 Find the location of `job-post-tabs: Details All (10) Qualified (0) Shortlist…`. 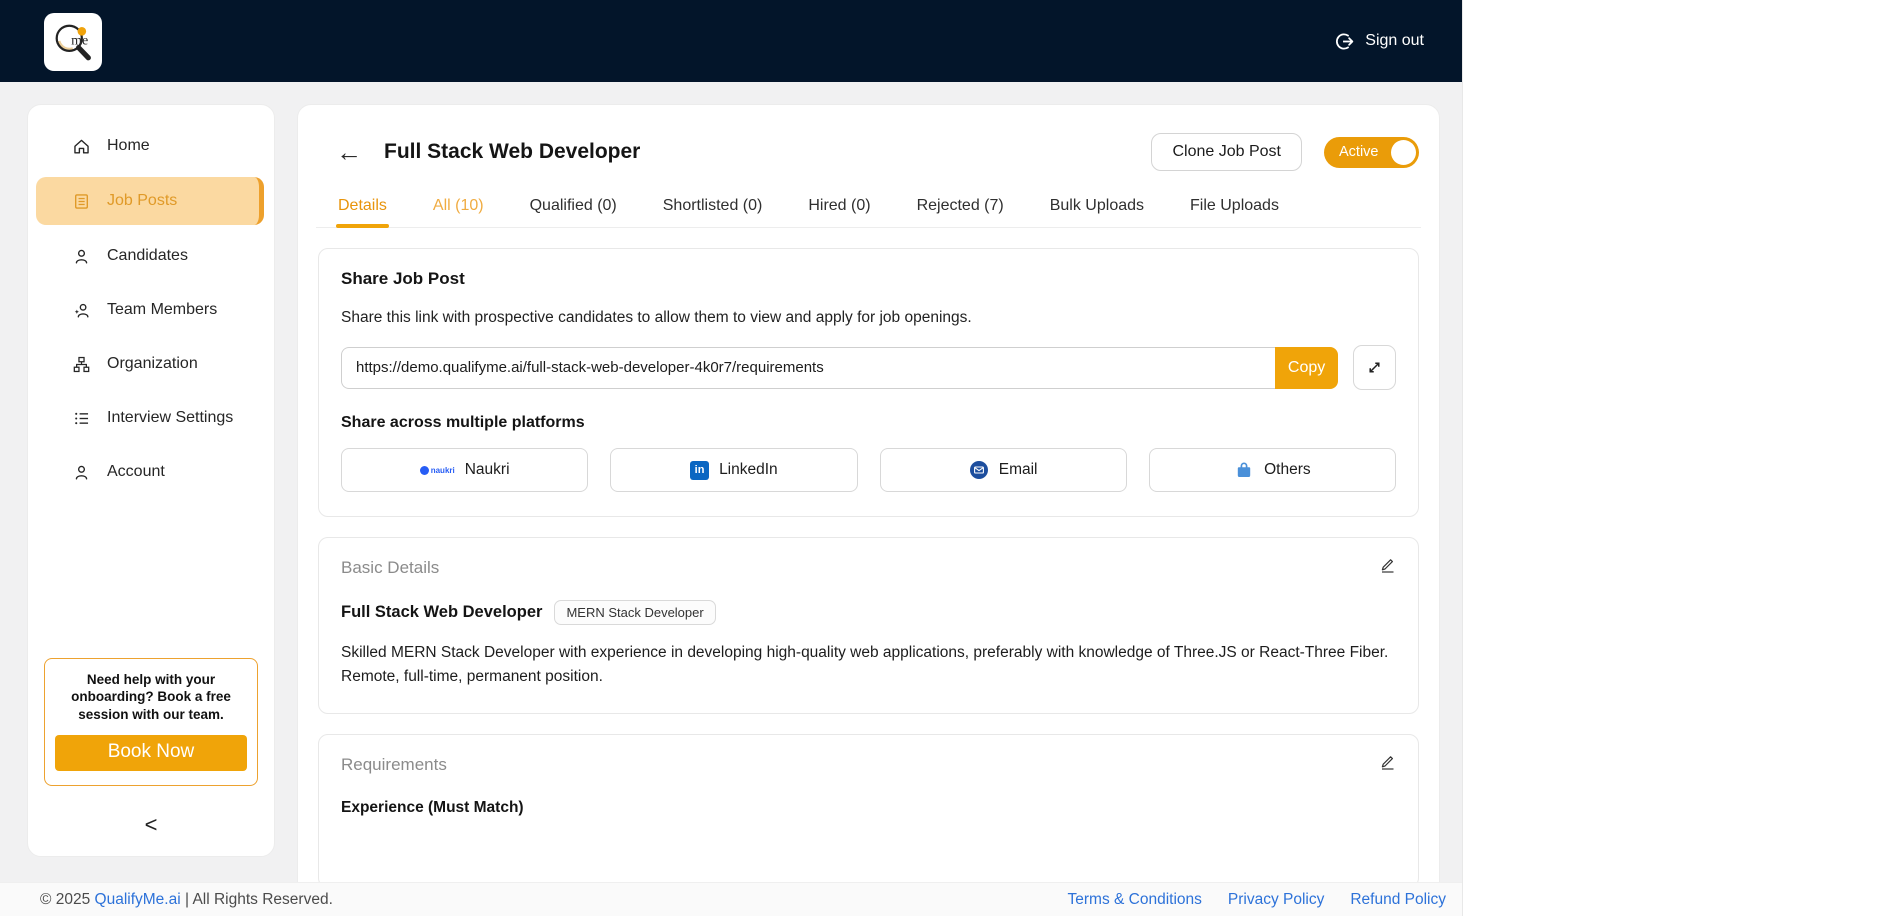

job-post-tabs: Details All (10) Qualified (0) Shortlist… is located at coordinates (868, 208).